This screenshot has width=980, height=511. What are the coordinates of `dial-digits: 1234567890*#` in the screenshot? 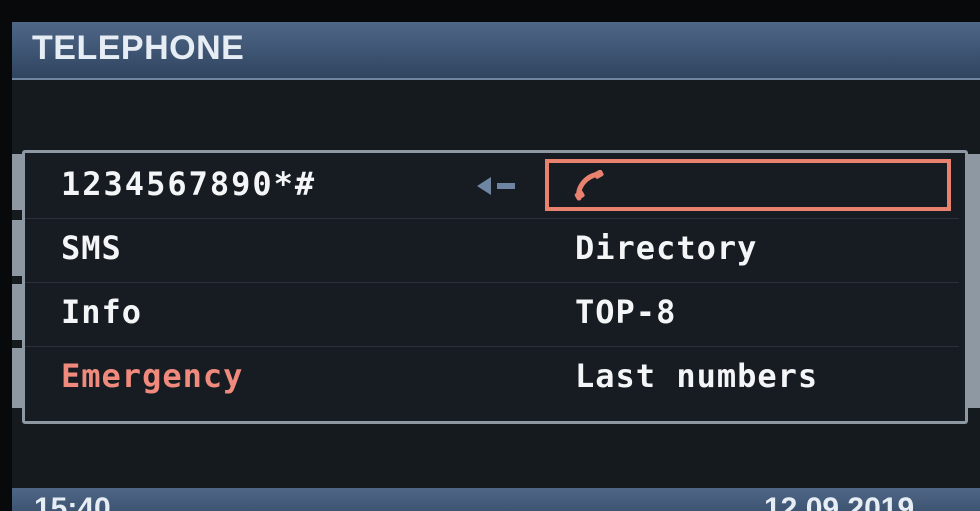 It's located at (188, 184).